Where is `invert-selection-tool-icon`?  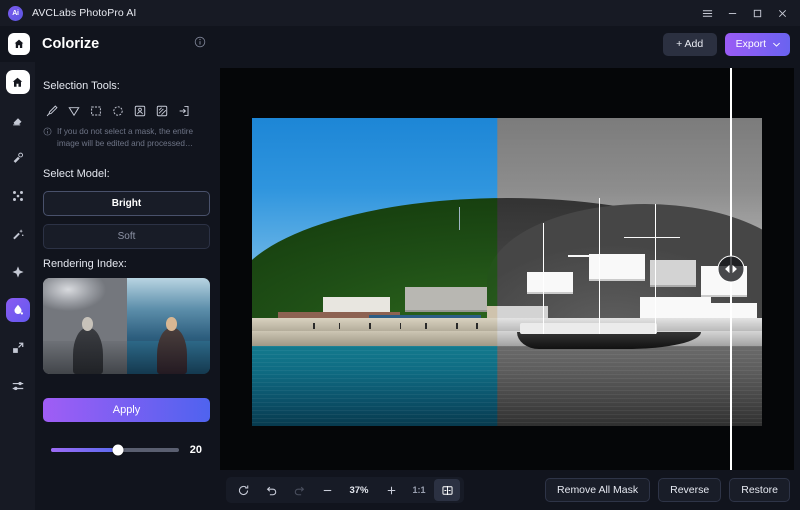 invert-selection-tool-icon is located at coordinates (183, 110).